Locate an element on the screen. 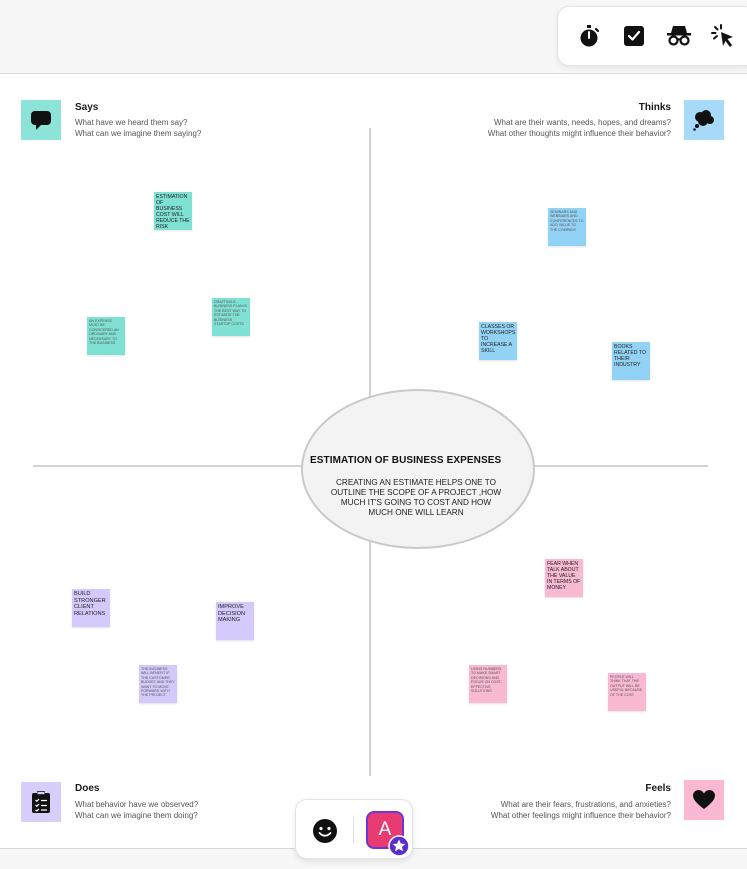 Image resolution: width=747 pixels, height=869 pixels. sticky-note-thinks: CLASSES OR WORKSHOPS TO INCREASE A SKILL is located at coordinates (498, 341).